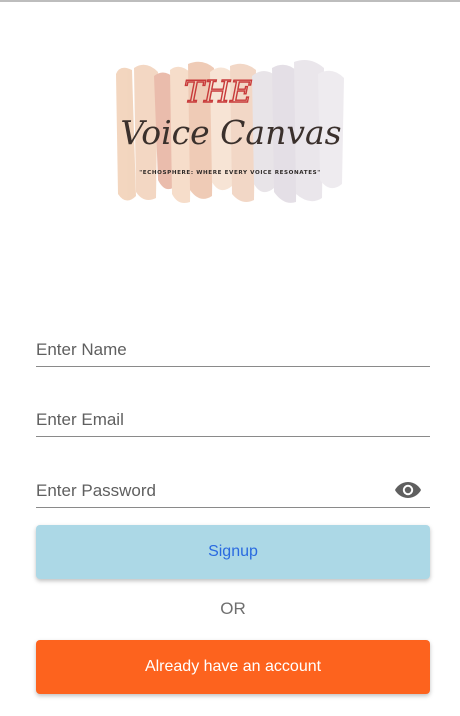  Describe the element at coordinates (408, 490) in the screenshot. I see `eye-icon` at that location.